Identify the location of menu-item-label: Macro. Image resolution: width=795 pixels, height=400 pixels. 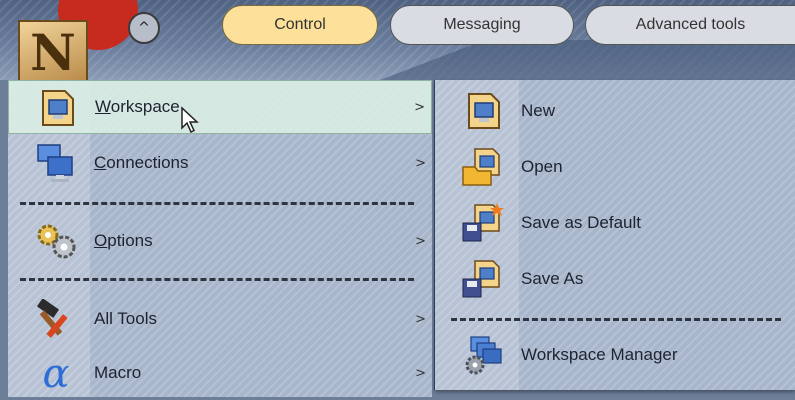
(118, 372).